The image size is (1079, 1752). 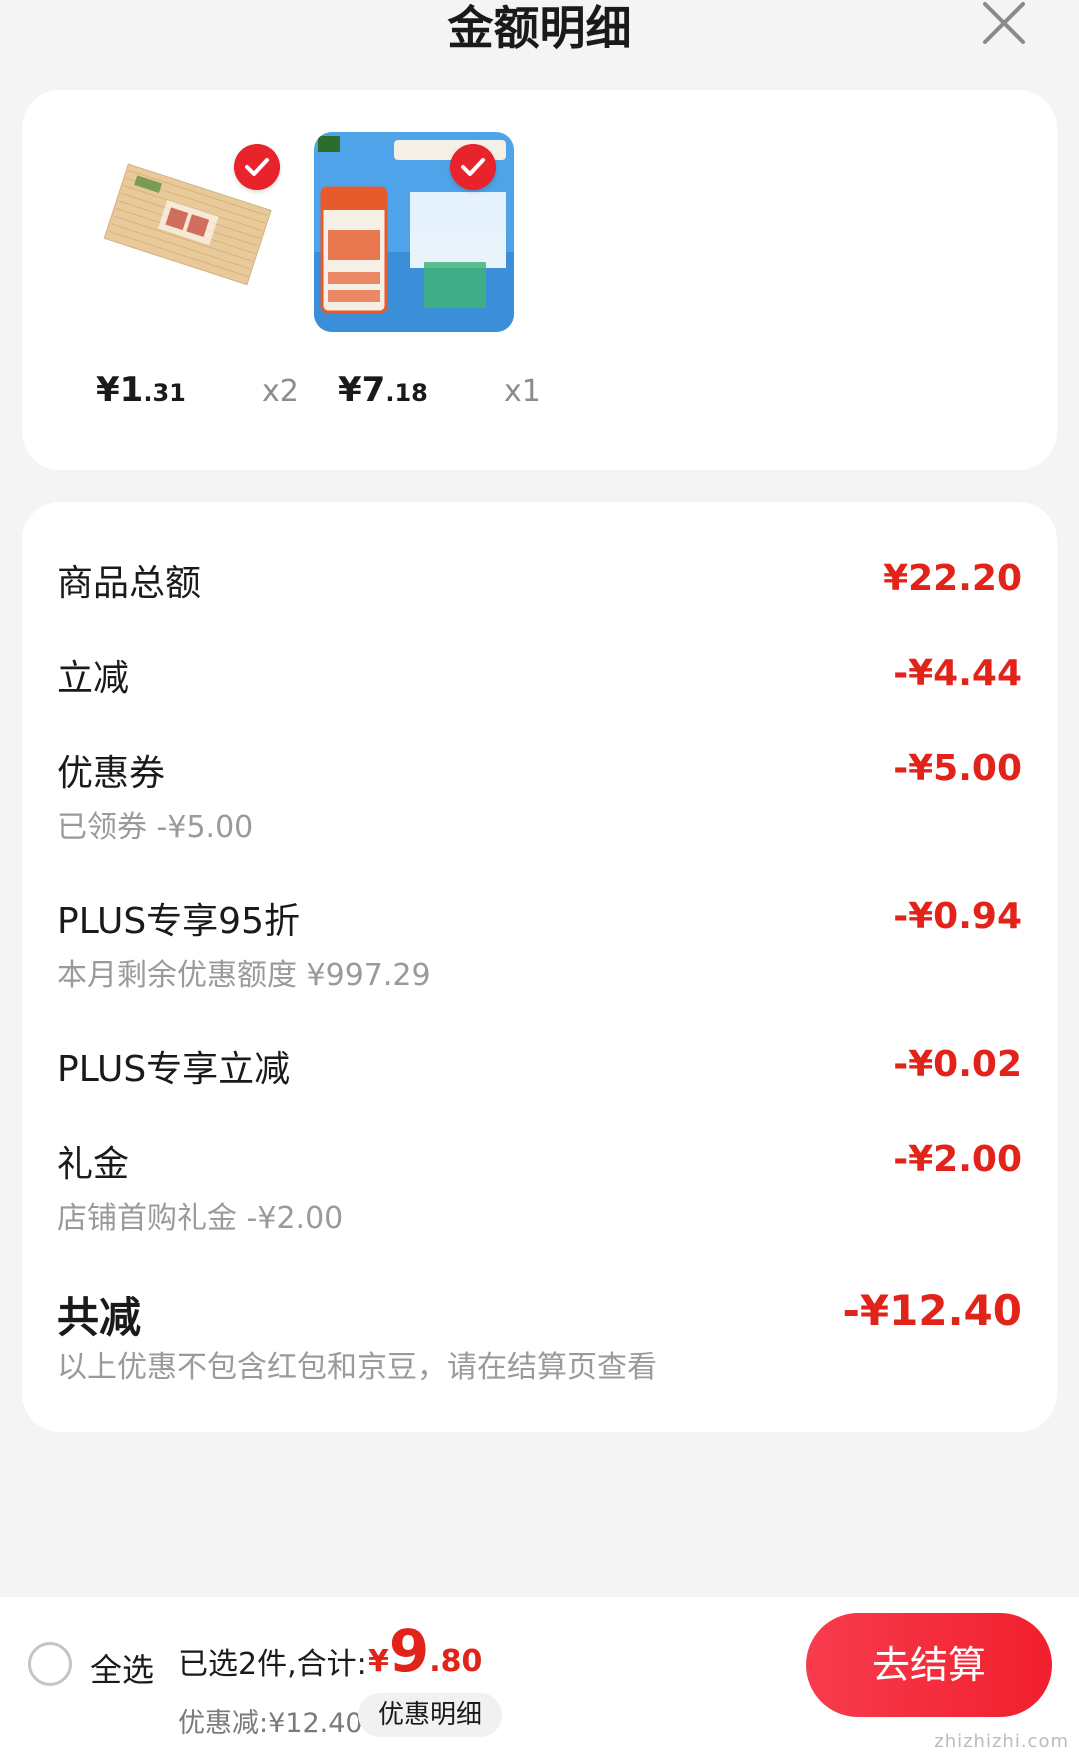 I want to click on radio-icon, so click(x=50, y=1664).